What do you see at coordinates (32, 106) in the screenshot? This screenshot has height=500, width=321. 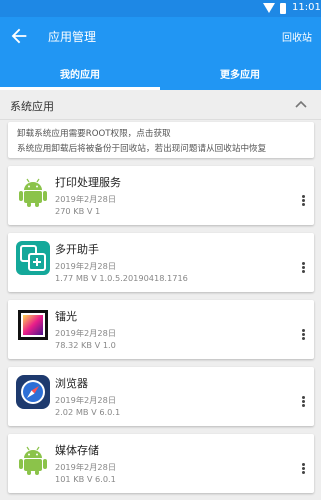 I see `section-title: 系统应用` at bounding box center [32, 106].